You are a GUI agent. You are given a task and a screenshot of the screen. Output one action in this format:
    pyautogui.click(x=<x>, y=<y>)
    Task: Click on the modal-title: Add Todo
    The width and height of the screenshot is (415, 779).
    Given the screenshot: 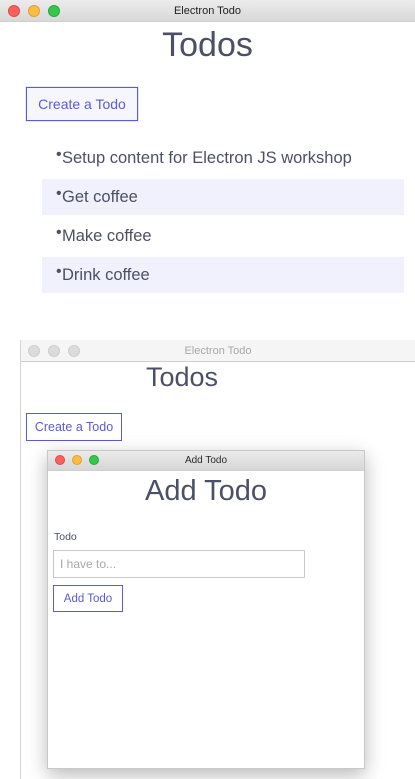 What is the action you would take?
    pyautogui.click(x=206, y=491)
    